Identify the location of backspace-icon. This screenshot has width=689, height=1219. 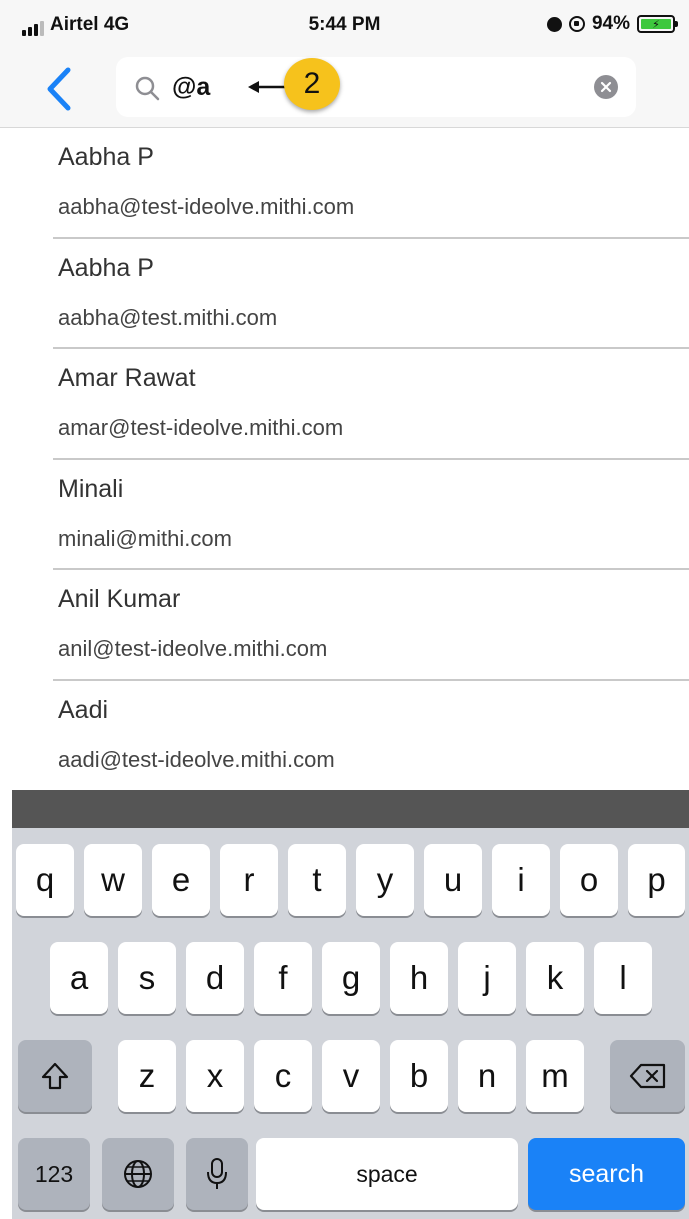
(647, 1076).